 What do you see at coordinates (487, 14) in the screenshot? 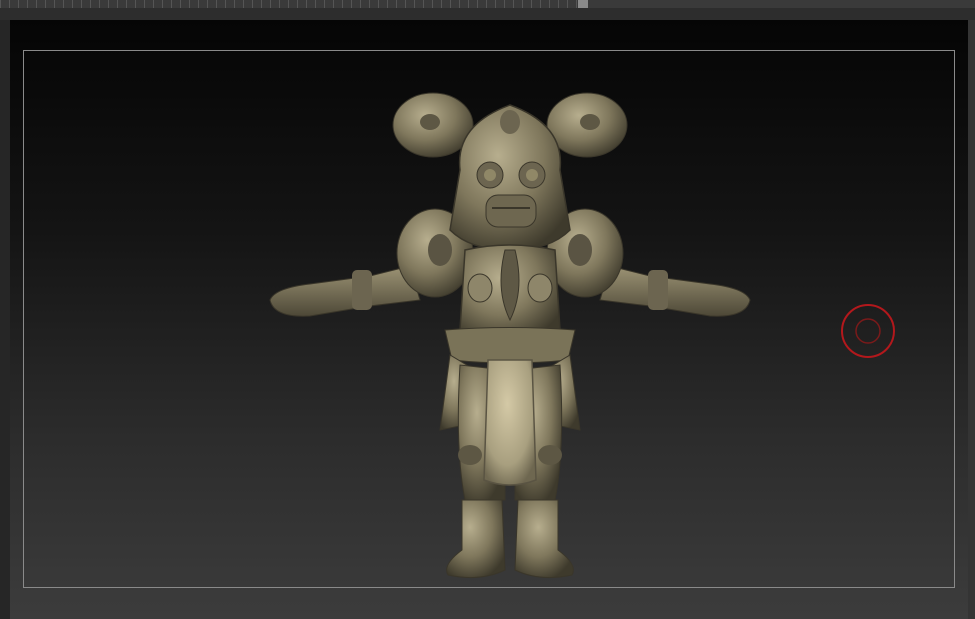
I see `top-toolbar-strip` at bounding box center [487, 14].